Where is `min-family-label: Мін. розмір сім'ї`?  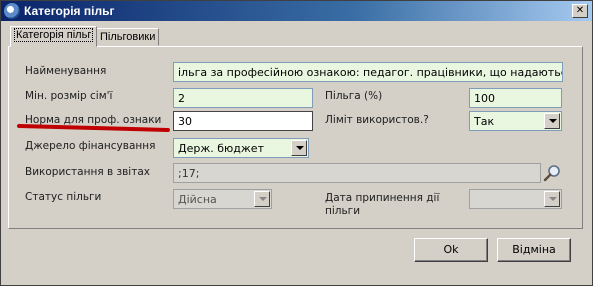 min-family-label: Мін. розмір сім'ї is located at coordinates (69, 96).